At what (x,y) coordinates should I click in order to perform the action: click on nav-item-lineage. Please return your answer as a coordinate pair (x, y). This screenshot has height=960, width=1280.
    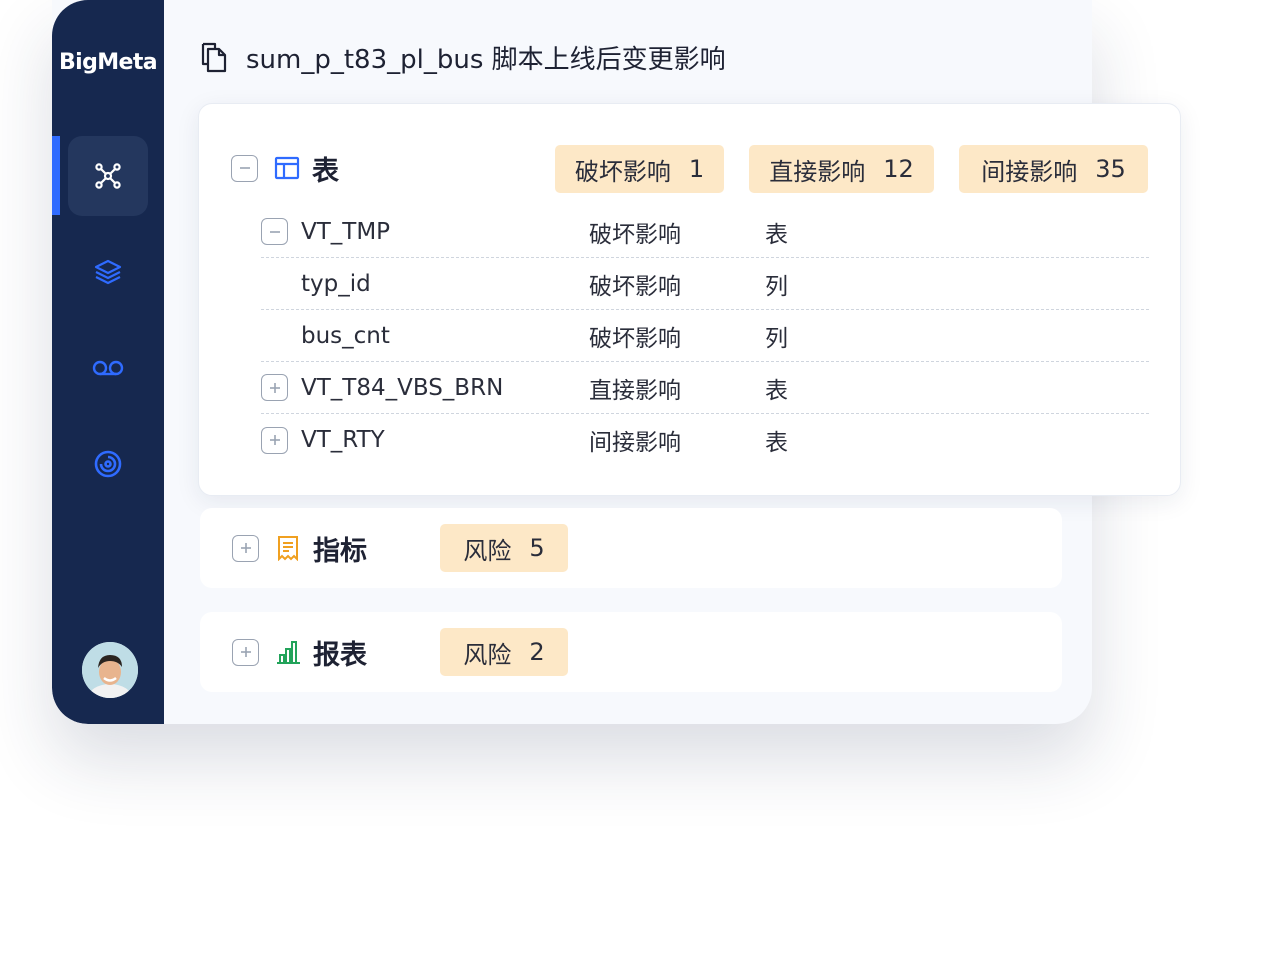
    Looking at the image, I should click on (108, 176).